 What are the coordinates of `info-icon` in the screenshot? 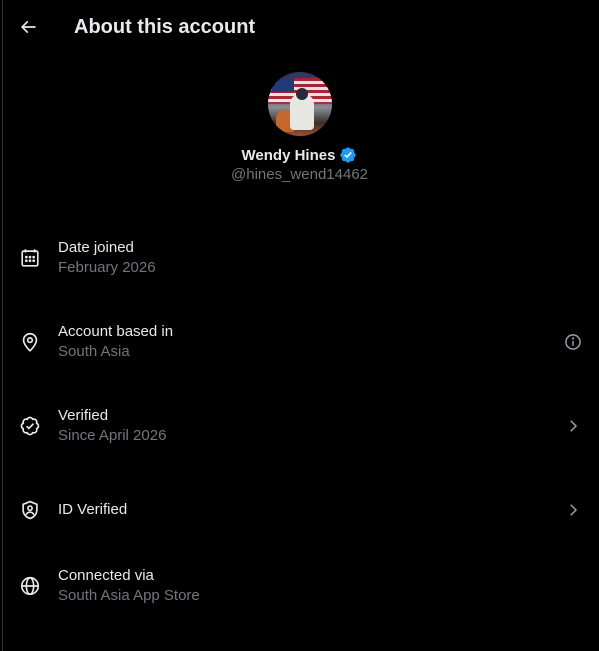 It's located at (573, 342).